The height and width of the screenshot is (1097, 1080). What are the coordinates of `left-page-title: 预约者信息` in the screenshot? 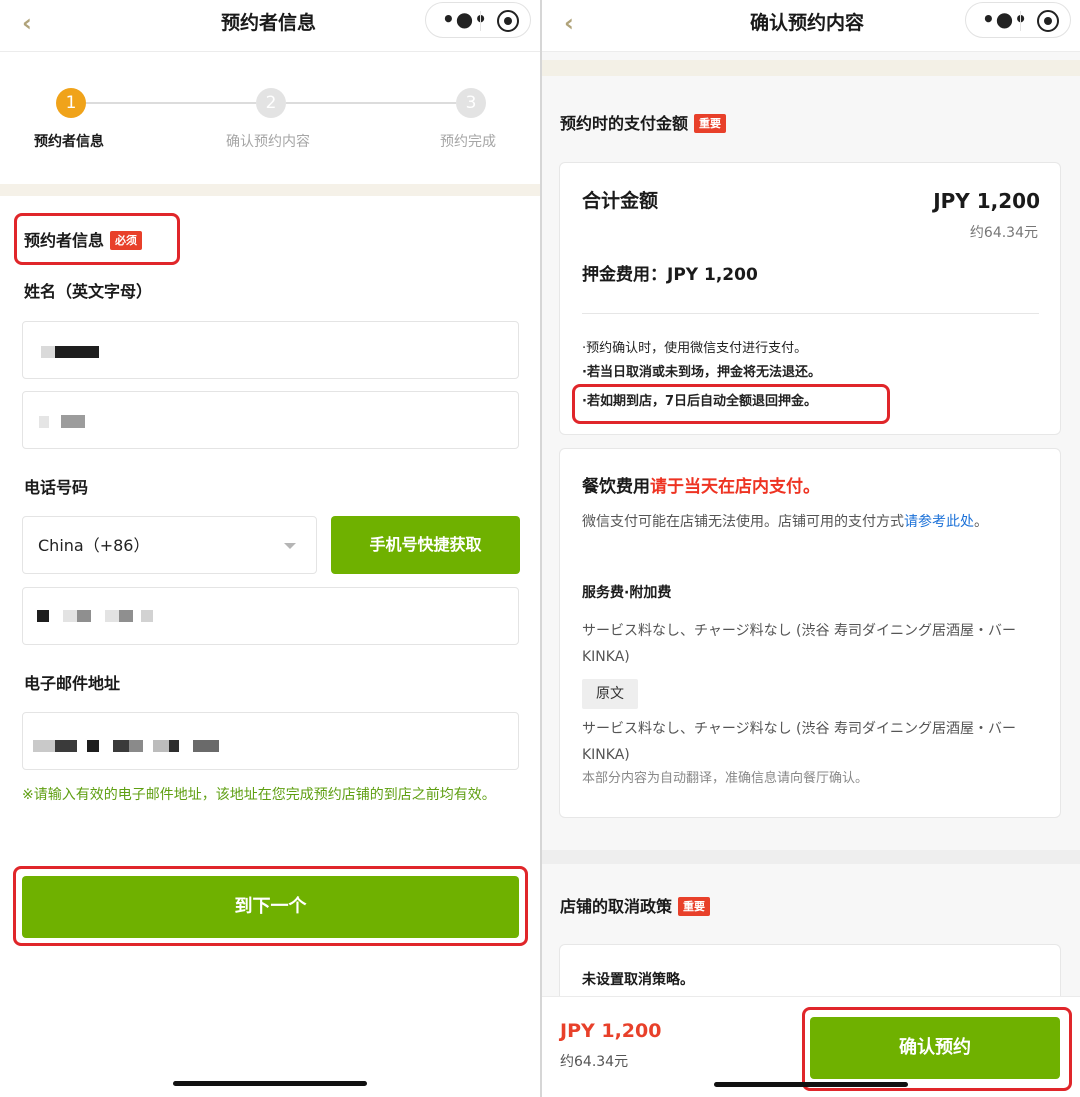 It's located at (269, 23).